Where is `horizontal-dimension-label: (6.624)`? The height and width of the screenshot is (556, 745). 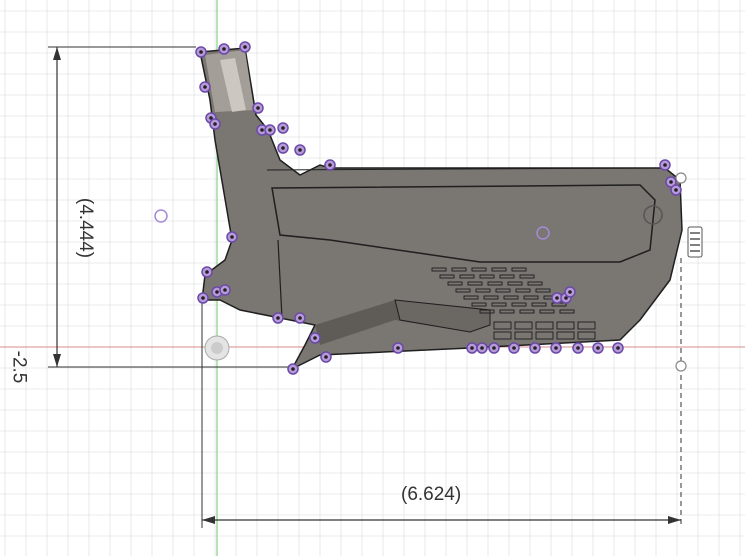 horizontal-dimension-label: (6.624) is located at coordinates (431, 495).